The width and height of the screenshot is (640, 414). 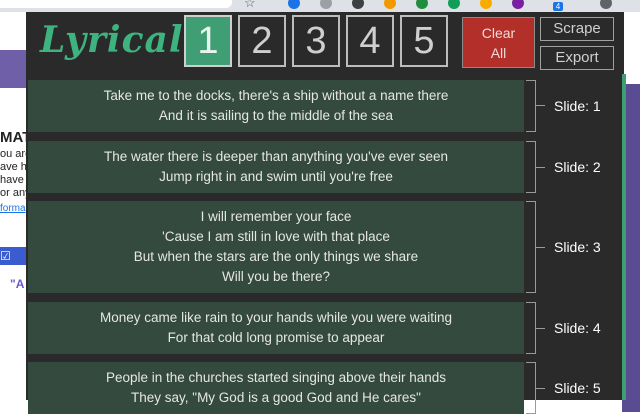 What do you see at coordinates (624, 237) in the screenshot?
I see `scrollbar` at bounding box center [624, 237].